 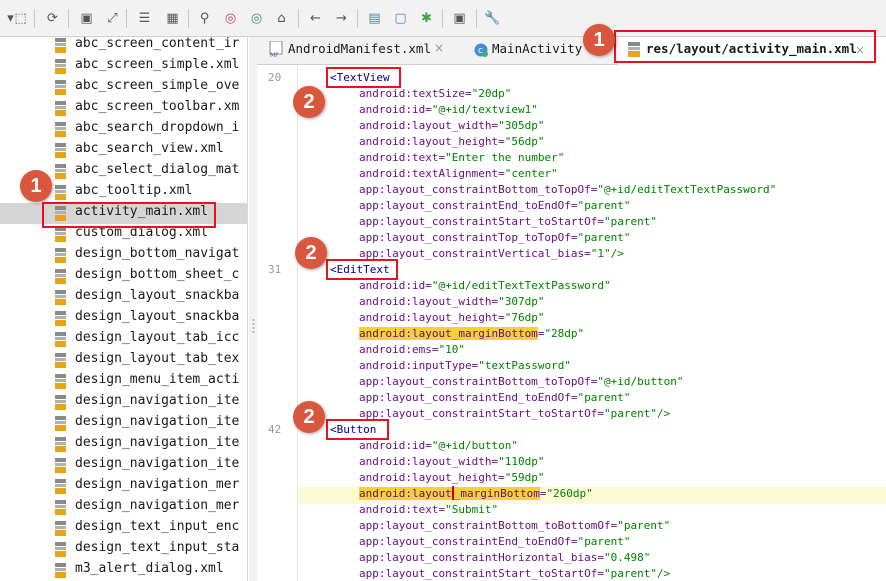 What do you see at coordinates (341, 18) in the screenshot?
I see `forward-icon: →` at bounding box center [341, 18].